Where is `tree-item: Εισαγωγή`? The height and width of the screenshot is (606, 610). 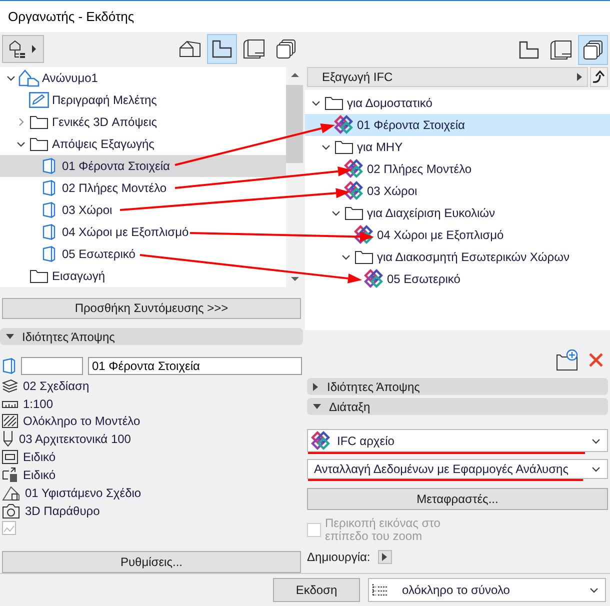
tree-item: Εισαγωγή is located at coordinates (143, 275).